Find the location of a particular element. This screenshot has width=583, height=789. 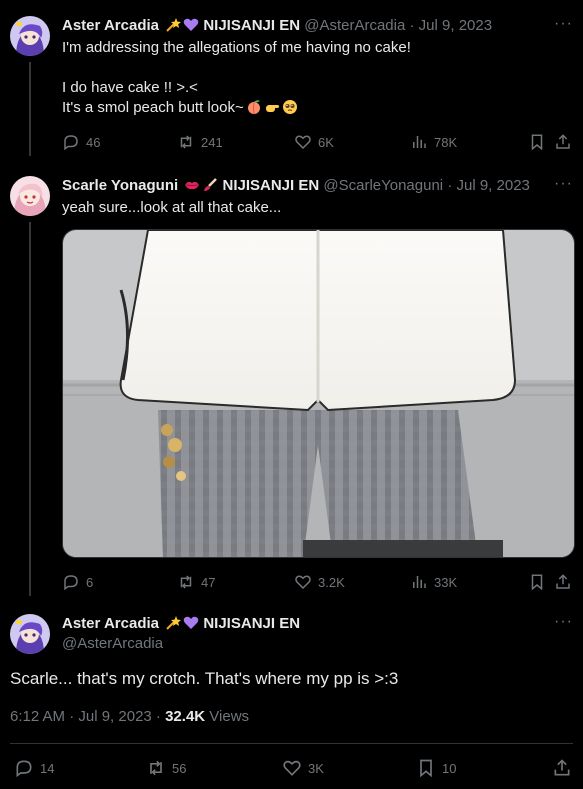

tweet-text-line: I do have cake !! >.< is located at coordinates (130, 87).